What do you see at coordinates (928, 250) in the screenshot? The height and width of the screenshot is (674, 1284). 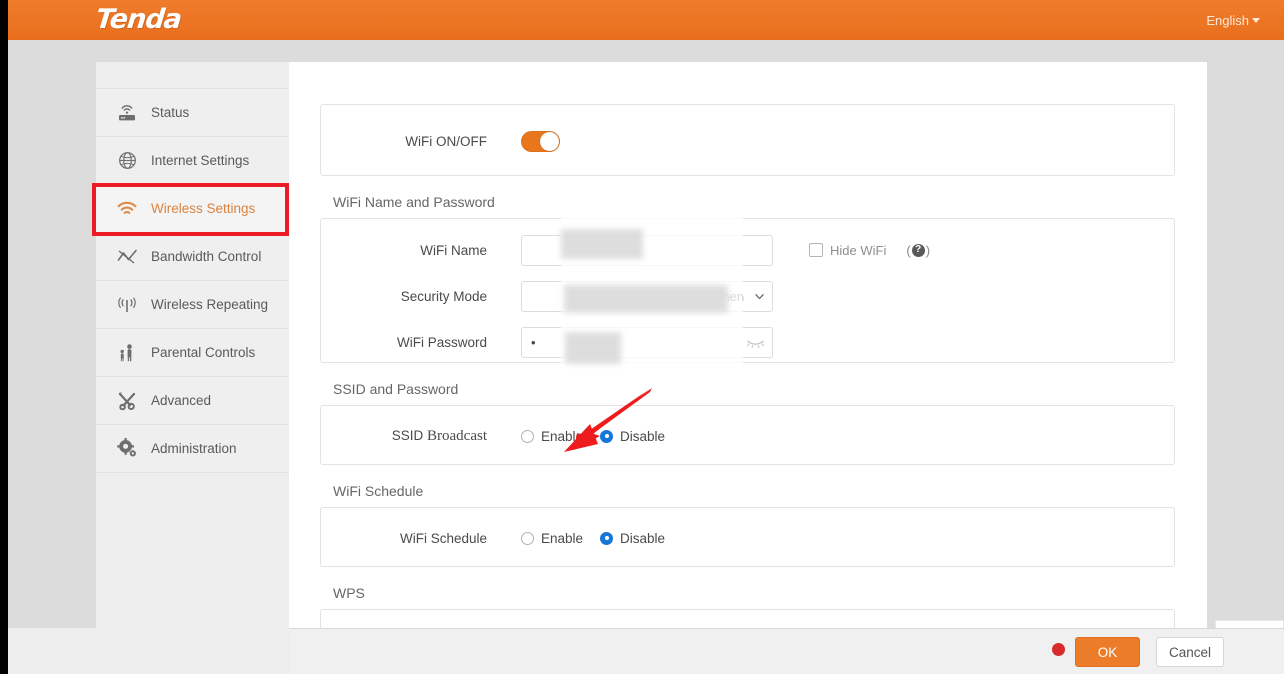 I see `help-close-paren: )` at bounding box center [928, 250].